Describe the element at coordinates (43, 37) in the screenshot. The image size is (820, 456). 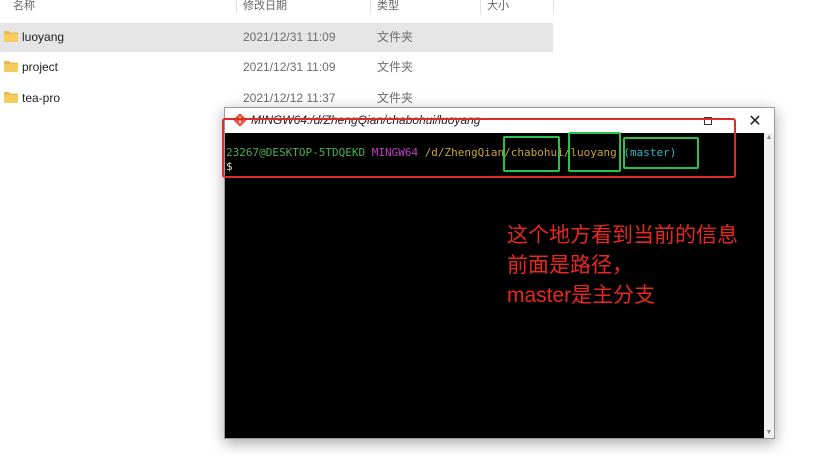
I see `file-name: luoyang` at that location.